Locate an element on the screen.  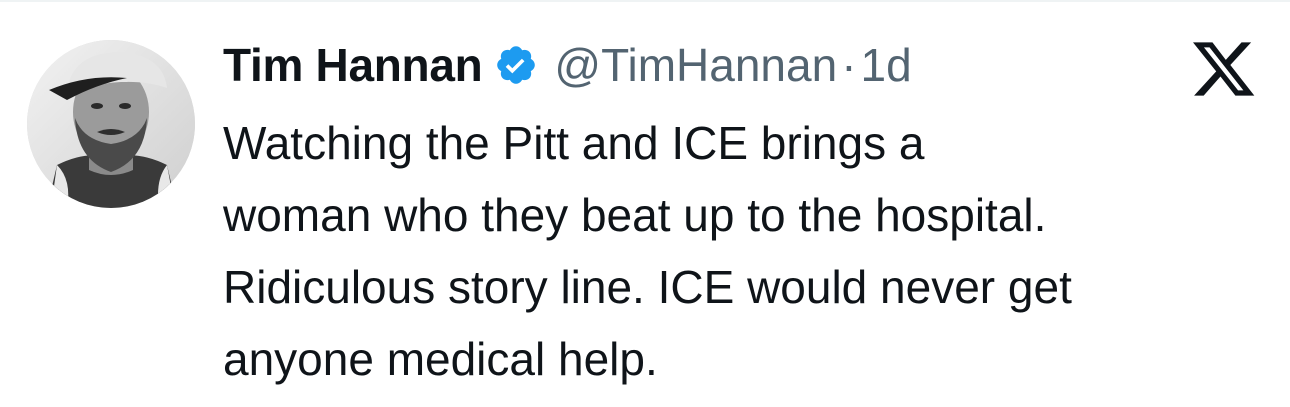
profile-photo is located at coordinates (111, 124).